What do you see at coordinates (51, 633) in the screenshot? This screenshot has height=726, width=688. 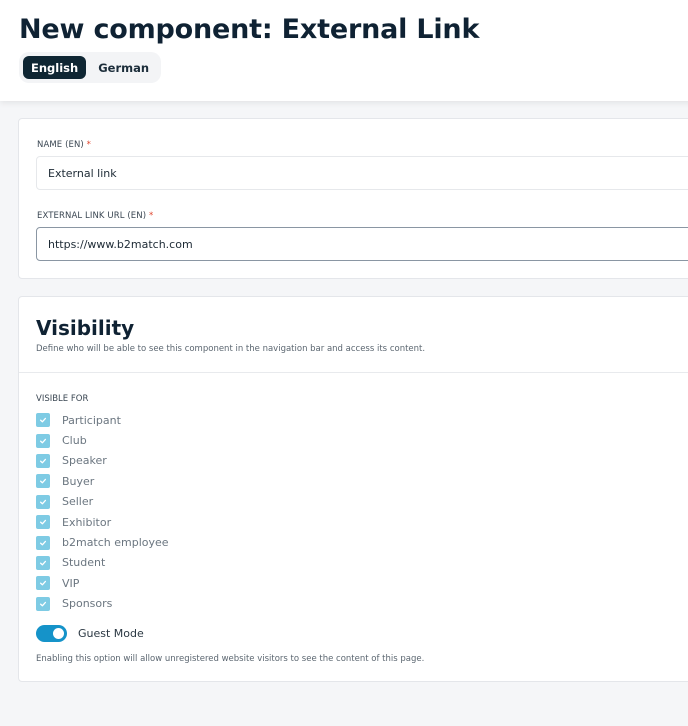 I see `guest-mode-toggle` at bounding box center [51, 633].